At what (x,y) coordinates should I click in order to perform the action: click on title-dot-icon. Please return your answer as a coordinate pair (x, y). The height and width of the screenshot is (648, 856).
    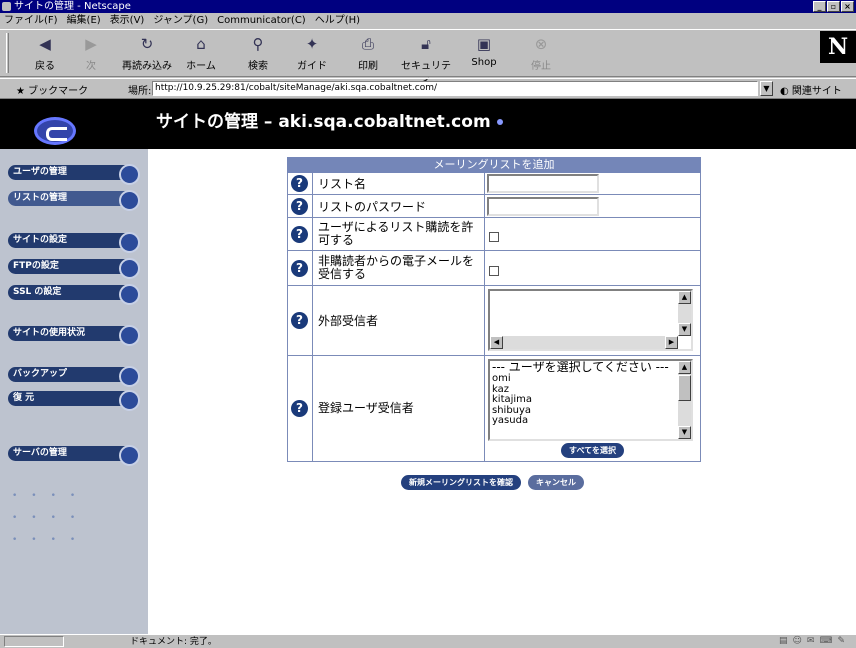
    Looking at the image, I should click on (499, 122).